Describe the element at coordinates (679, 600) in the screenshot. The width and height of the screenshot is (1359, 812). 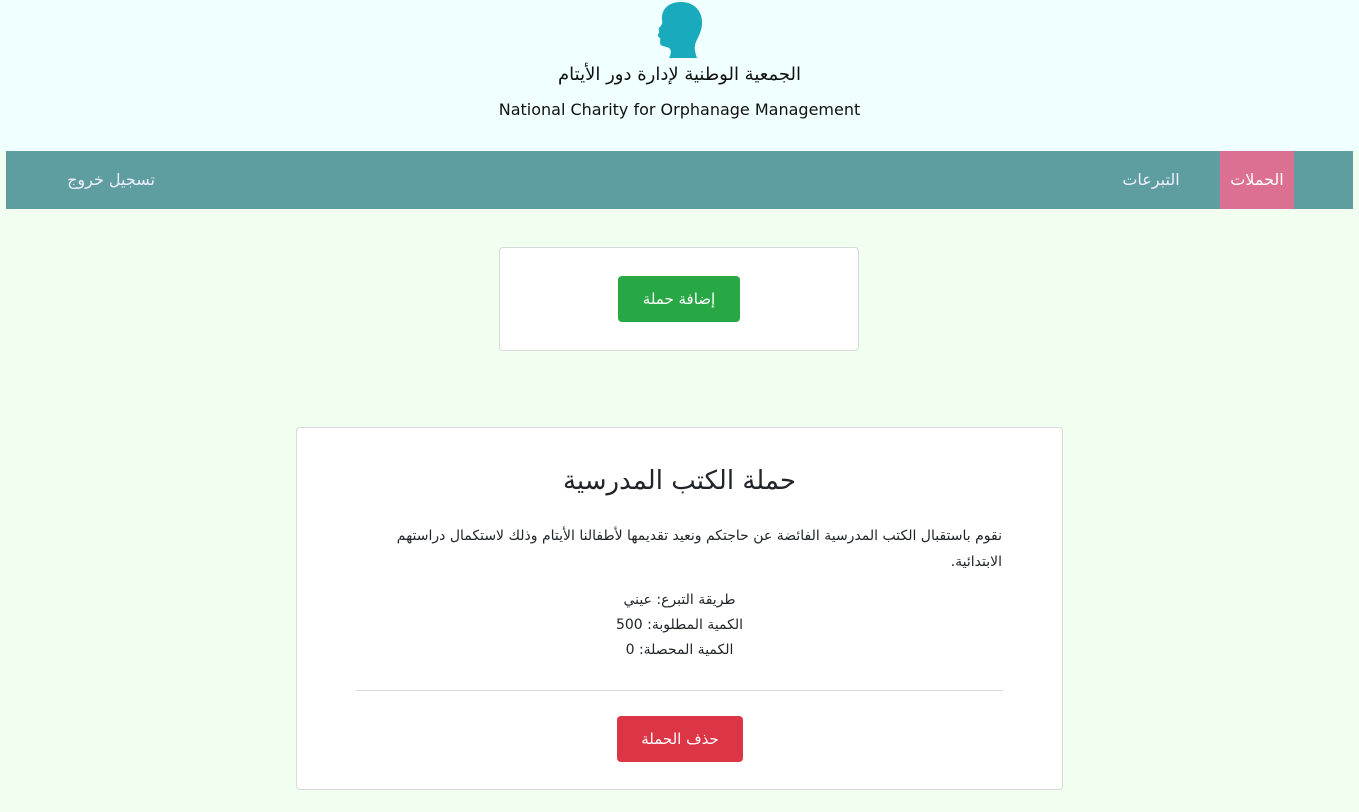
I see `donation-method: طريقة التبرع: عيني` at that location.